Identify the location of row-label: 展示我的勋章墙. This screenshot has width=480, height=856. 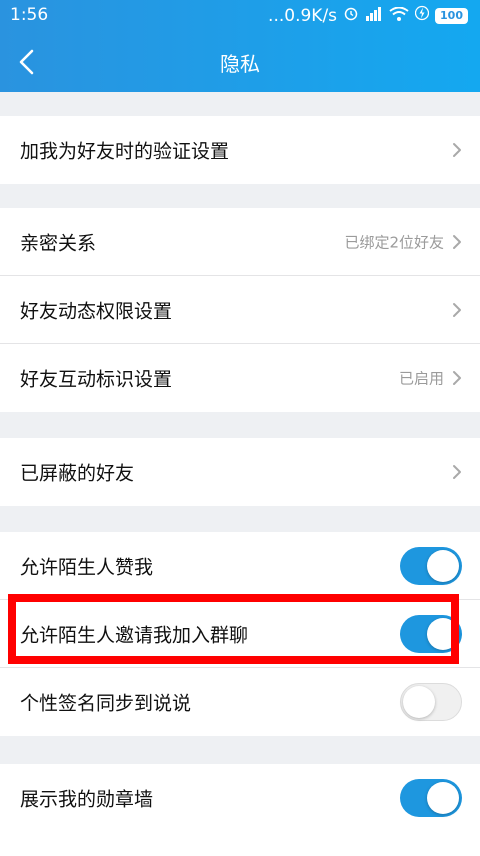
(87, 799).